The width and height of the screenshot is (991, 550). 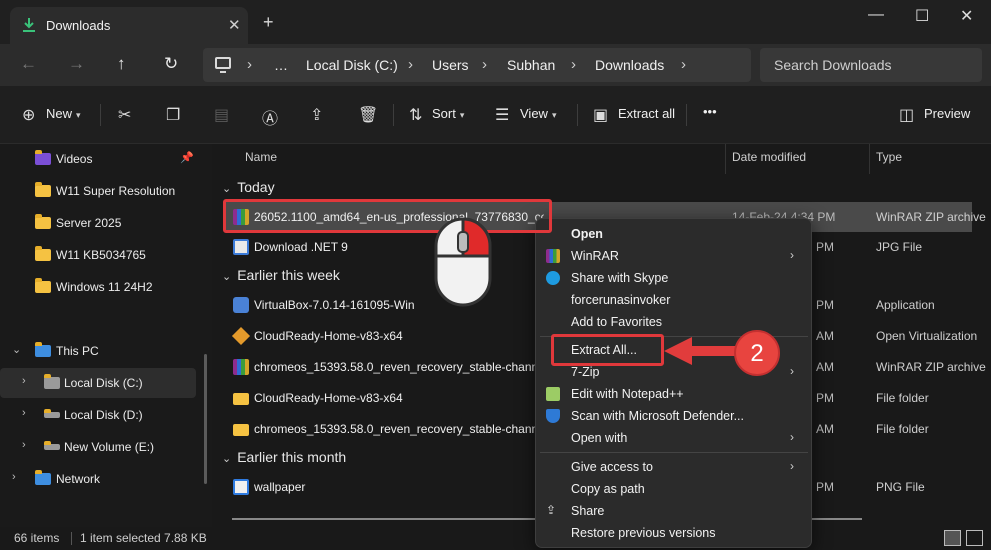 I want to click on delete-icon: 🗑, so click(x=368, y=115).